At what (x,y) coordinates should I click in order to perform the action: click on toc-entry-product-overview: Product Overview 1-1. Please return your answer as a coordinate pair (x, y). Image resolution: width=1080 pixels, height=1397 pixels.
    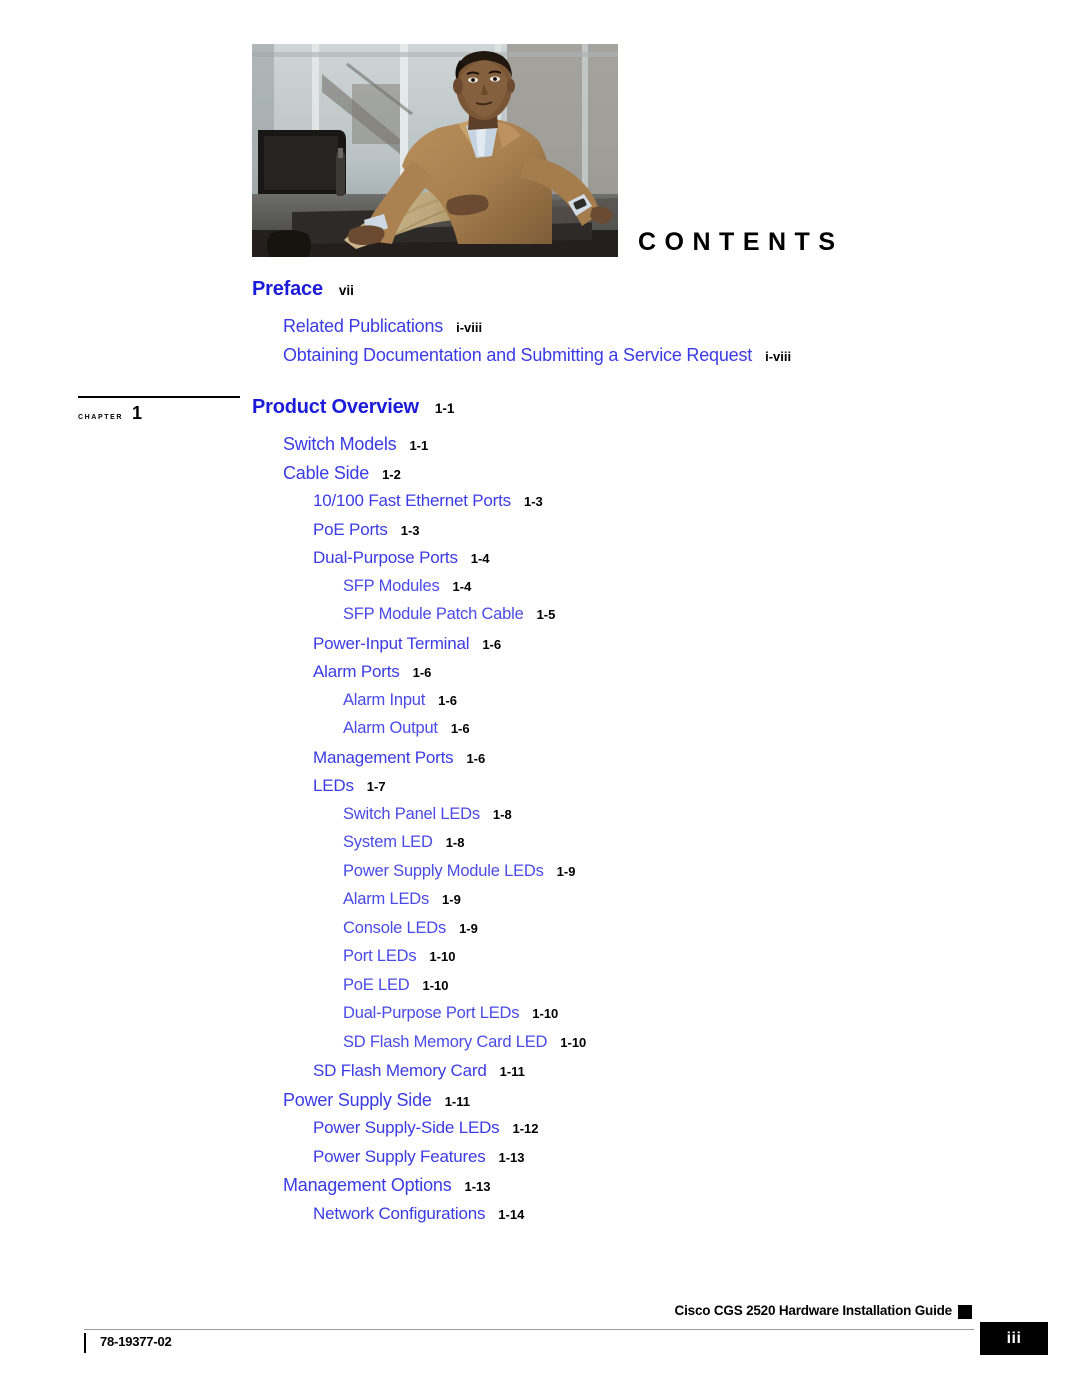
    Looking at the image, I should click on (540, 415).